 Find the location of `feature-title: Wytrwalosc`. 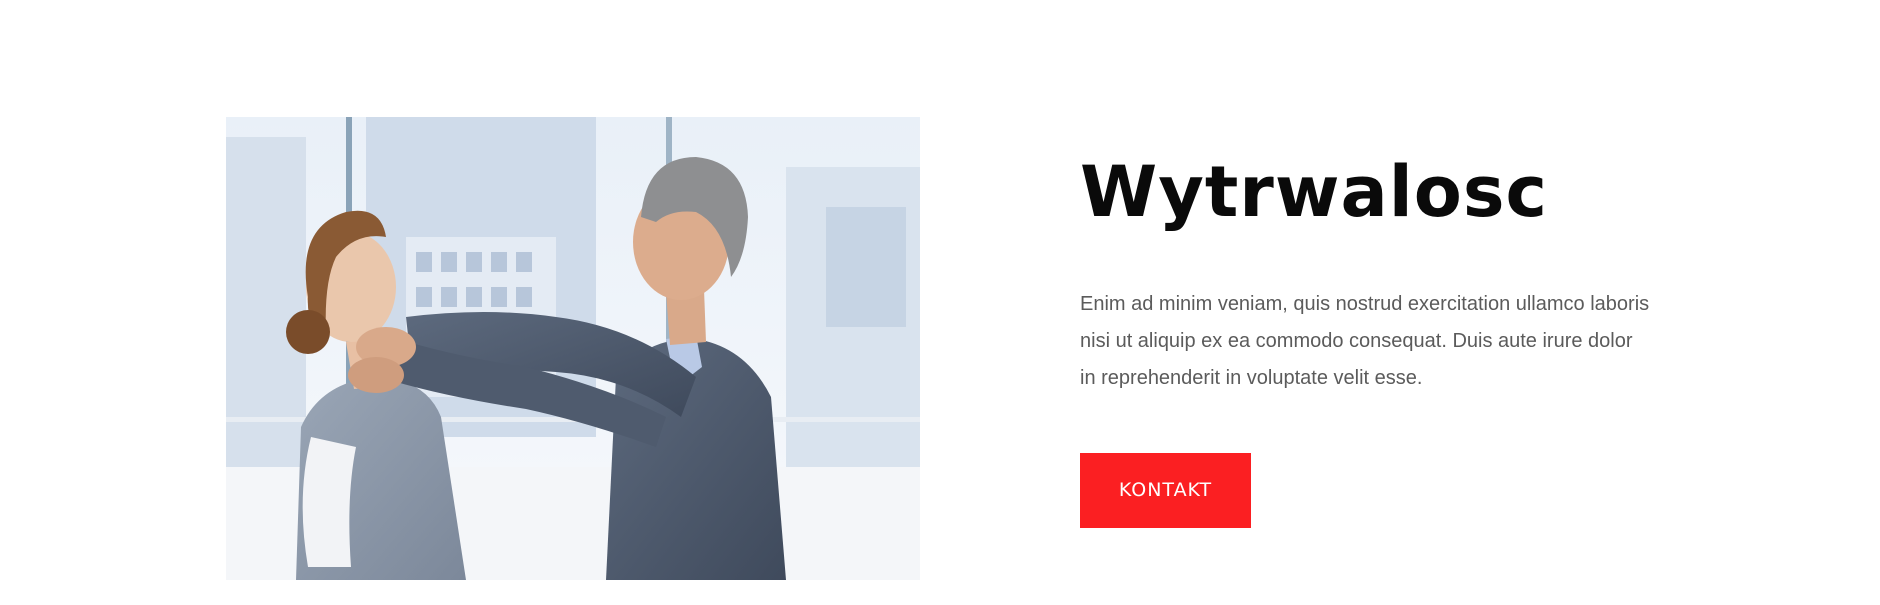

feature-title: Wytrwalosc is located at coordinates (1314, 192).